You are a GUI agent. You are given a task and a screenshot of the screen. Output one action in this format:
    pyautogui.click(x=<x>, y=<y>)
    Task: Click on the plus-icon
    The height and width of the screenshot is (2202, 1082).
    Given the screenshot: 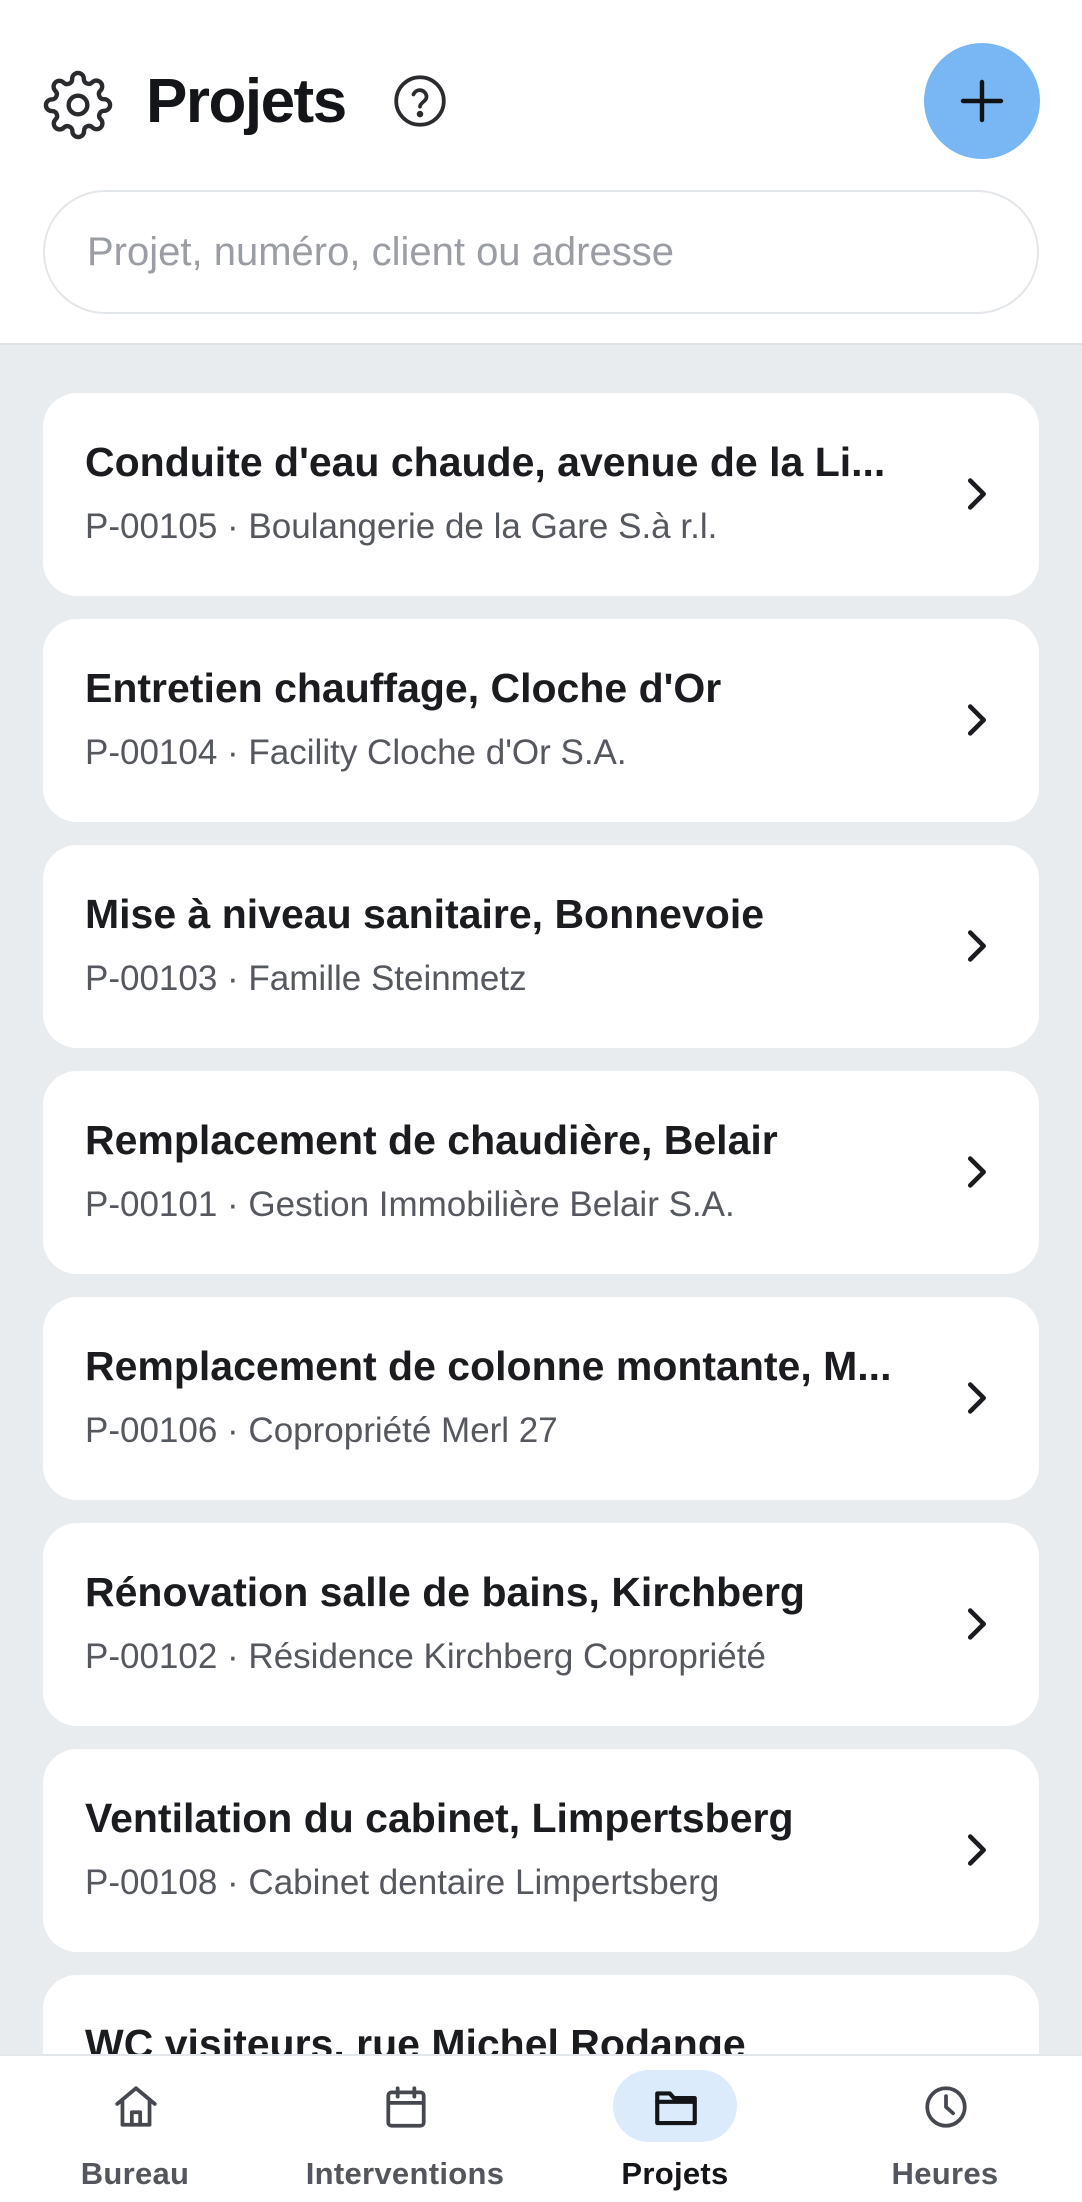 What is the action you would take?
    pyautogui.click(x=982, y=101)
    